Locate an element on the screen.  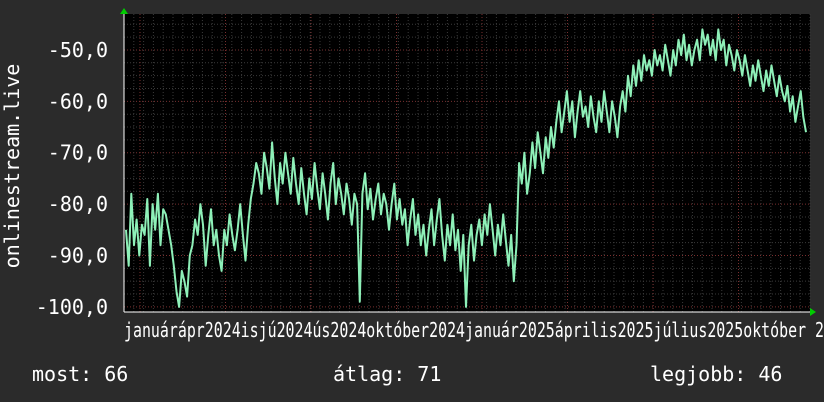
y-tick-label: -100,0 is located at coordinates (72, 307).